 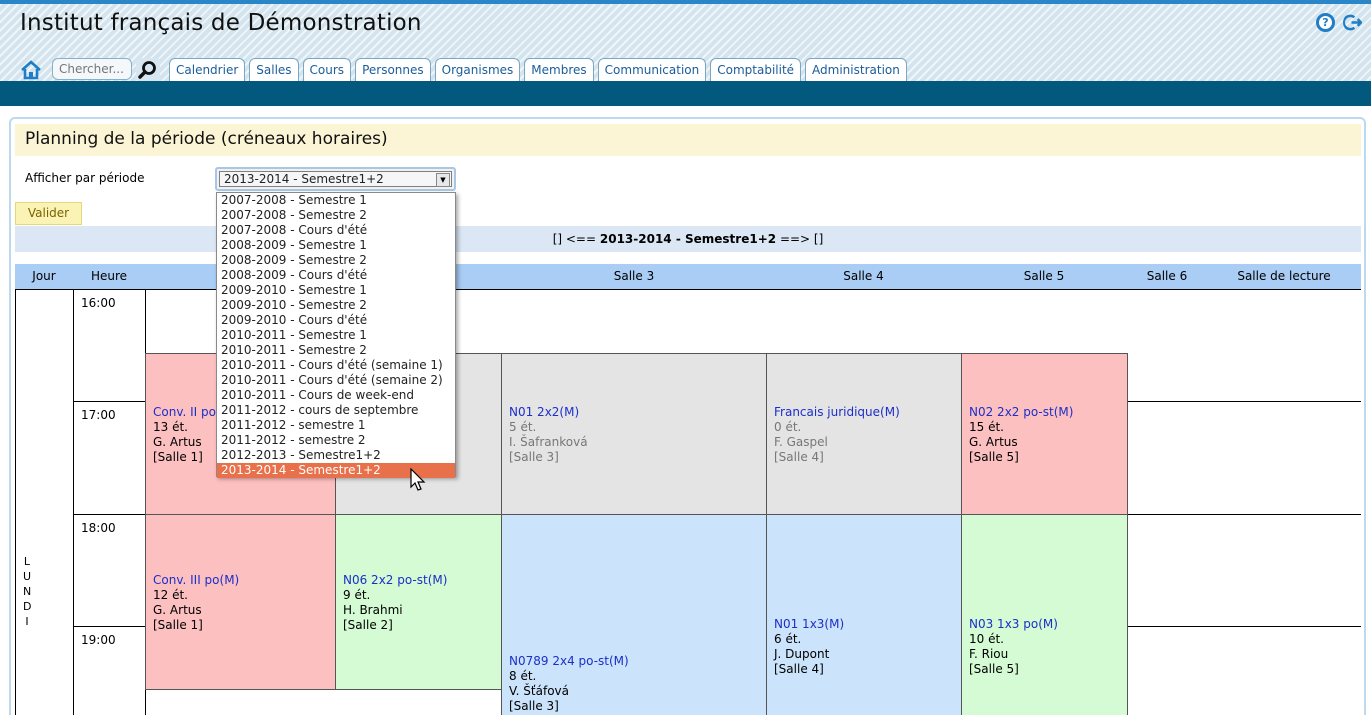 What do you see at coordinates (867, 624) in the screenshot?
I see `course-title: N01 1x3(M)` at bounding box center [867, 624].